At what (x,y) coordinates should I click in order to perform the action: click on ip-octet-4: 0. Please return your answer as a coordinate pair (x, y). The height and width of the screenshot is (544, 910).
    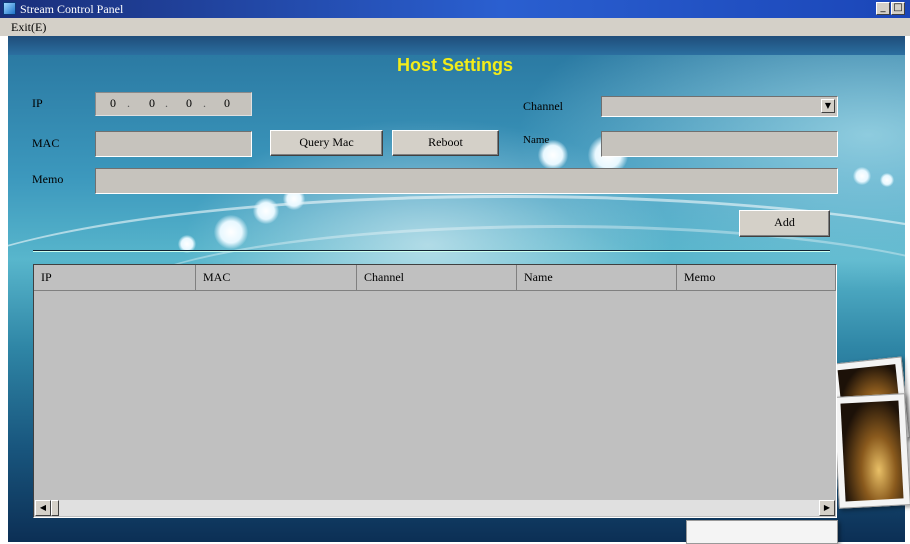
    Looking at the image, I should click on (227, 103).